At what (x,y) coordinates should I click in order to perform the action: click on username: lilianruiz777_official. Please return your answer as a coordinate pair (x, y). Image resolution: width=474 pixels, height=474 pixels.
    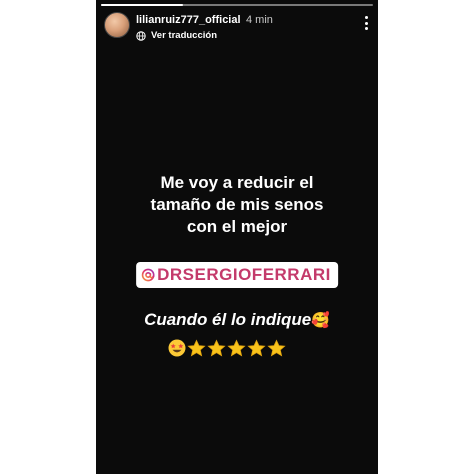
    Looking at the image, I should click on (188, 20).